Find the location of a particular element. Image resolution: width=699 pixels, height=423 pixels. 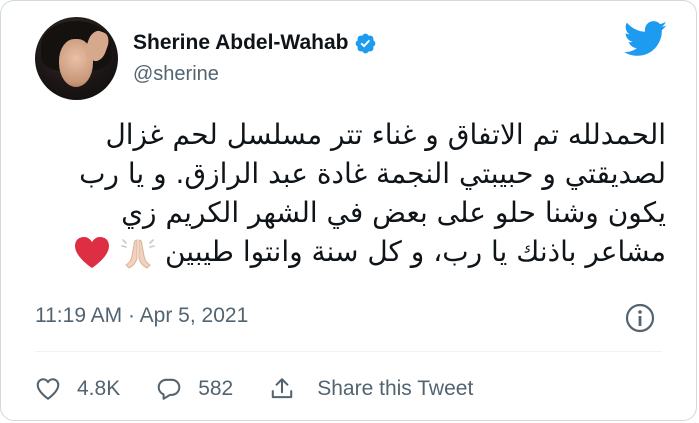

reply-count: 582 is located at coordinates (216, 388).